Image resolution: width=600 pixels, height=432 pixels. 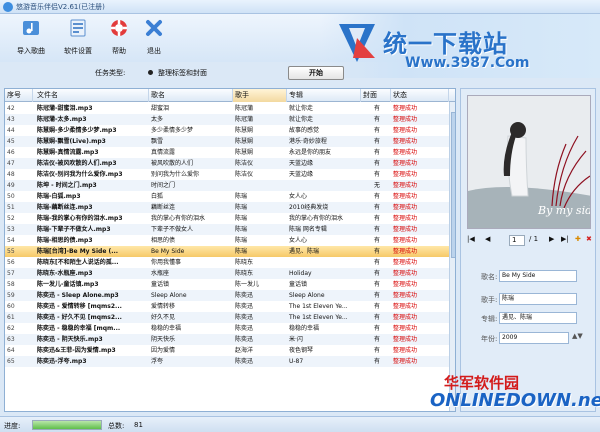 What do you see at coordinates (31, 28) in the screenshot?
I see `import-music-icon` at bounding box center [31, 28].